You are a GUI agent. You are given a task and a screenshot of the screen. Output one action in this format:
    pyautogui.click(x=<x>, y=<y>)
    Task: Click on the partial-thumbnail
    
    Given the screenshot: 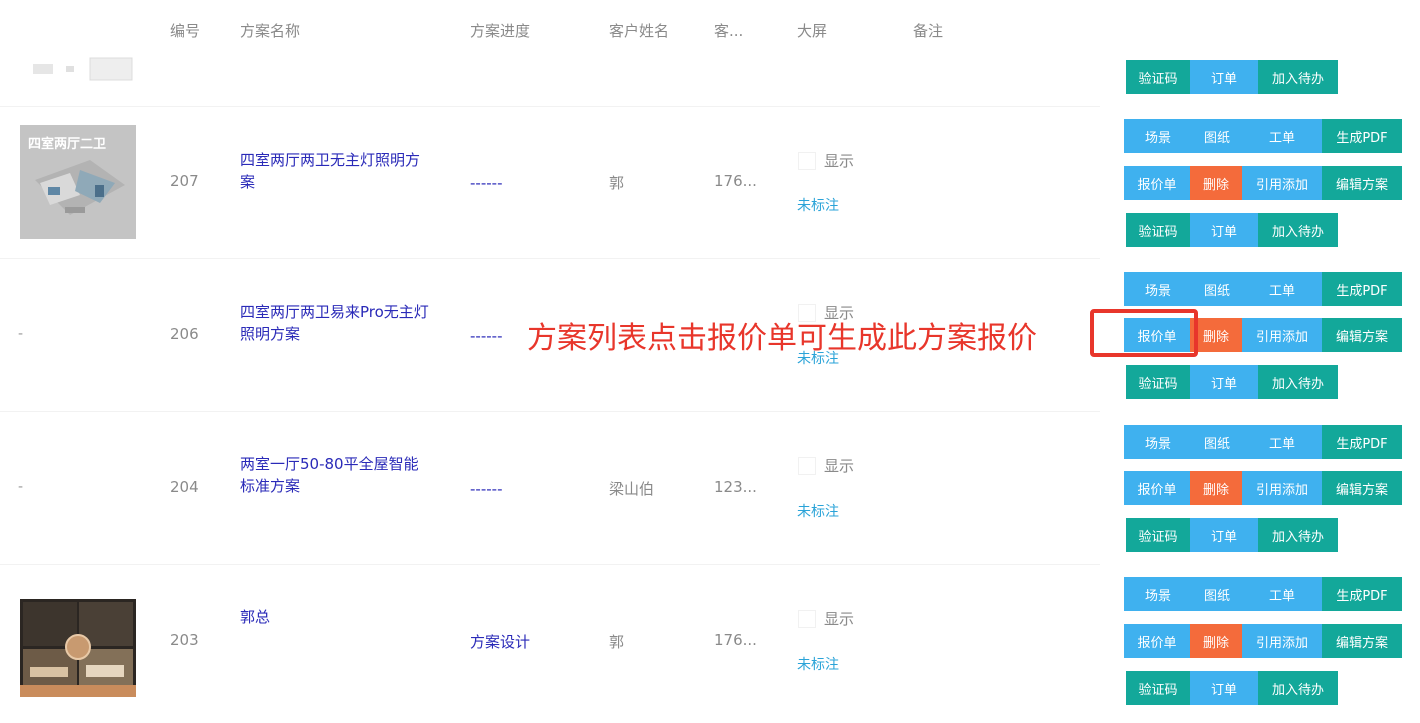 What is the action you would take?
    pyautogui.click(x=82, y=71)
    